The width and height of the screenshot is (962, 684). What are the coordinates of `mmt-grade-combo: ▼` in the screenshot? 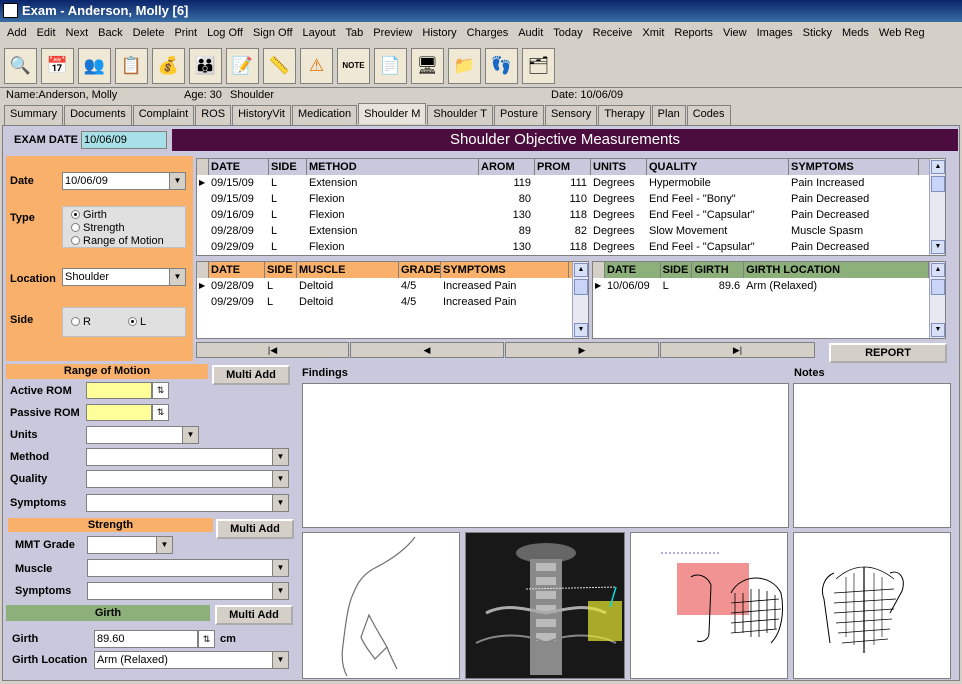 It's located at (130, 545).